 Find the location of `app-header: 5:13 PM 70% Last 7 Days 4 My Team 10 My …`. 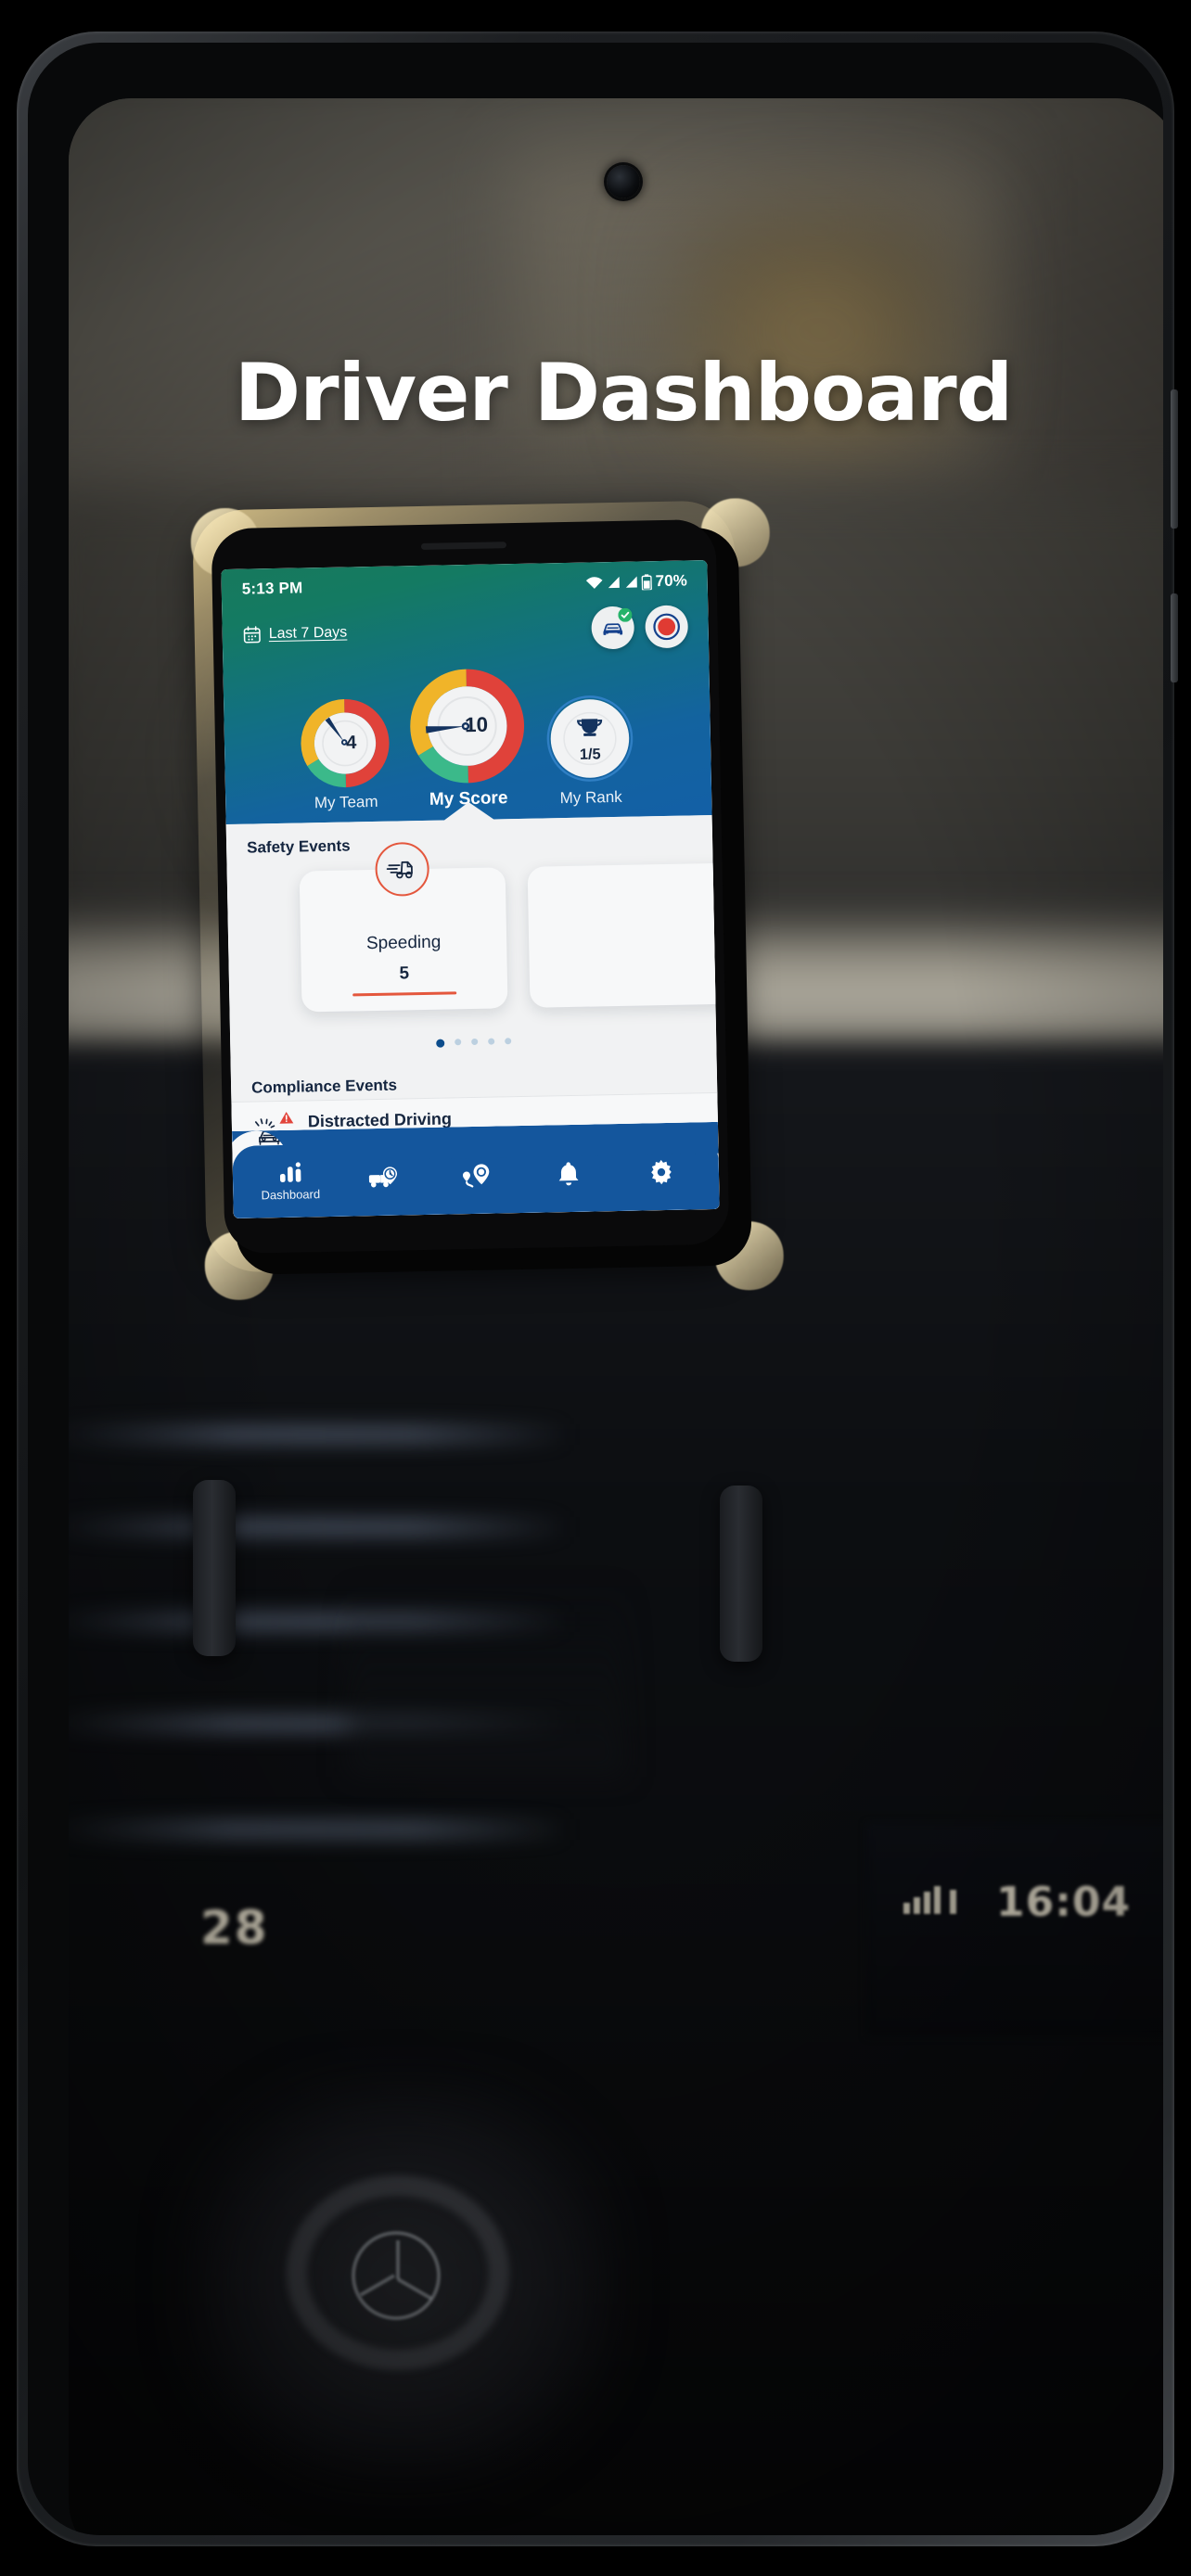

app-header: 5:13 PM 70% Last 7 Days 4 My Team 10 My … is located at coordinates (466, 692).